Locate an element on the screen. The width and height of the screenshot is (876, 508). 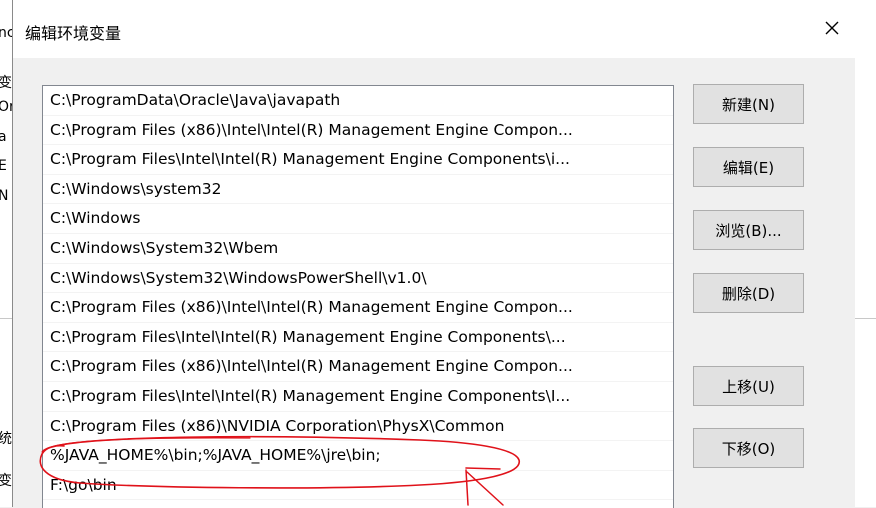
background-text-fragment: 统 is located at coordinates (6, 438).